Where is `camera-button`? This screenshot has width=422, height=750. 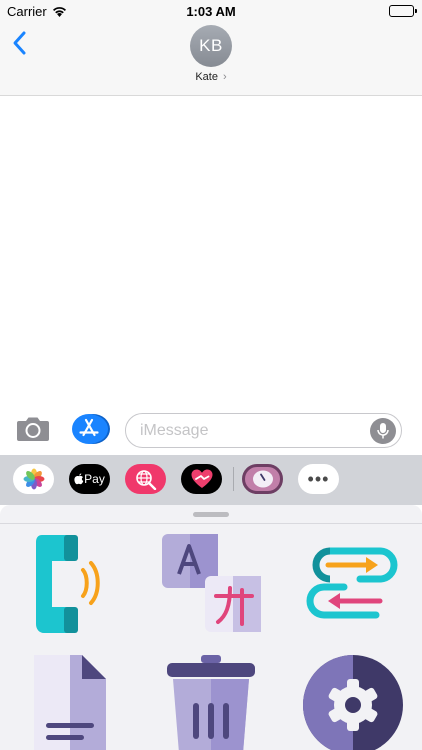
camera-button is located at coordinates (33, 429).